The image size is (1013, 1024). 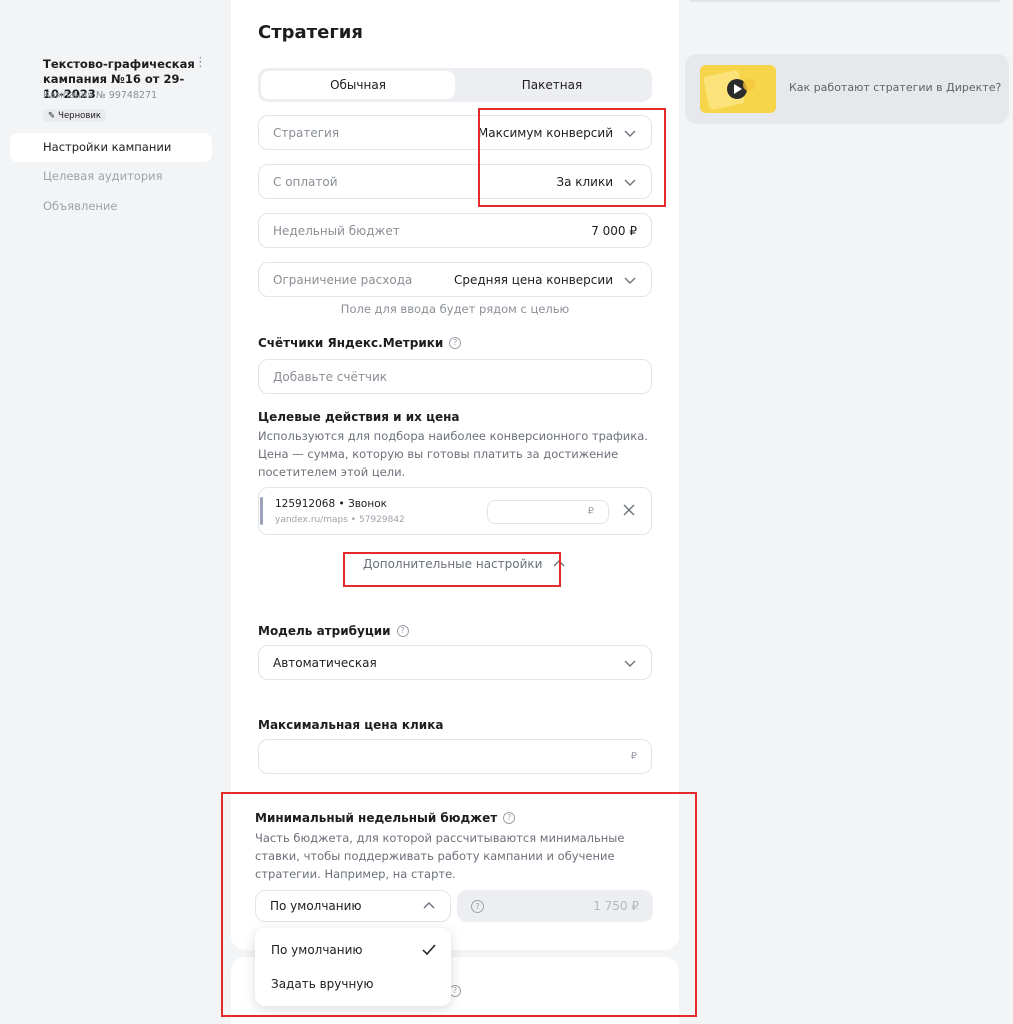 I want to click on max-click-price-title: Максимальная цена клика, so click(x=350, y=725).